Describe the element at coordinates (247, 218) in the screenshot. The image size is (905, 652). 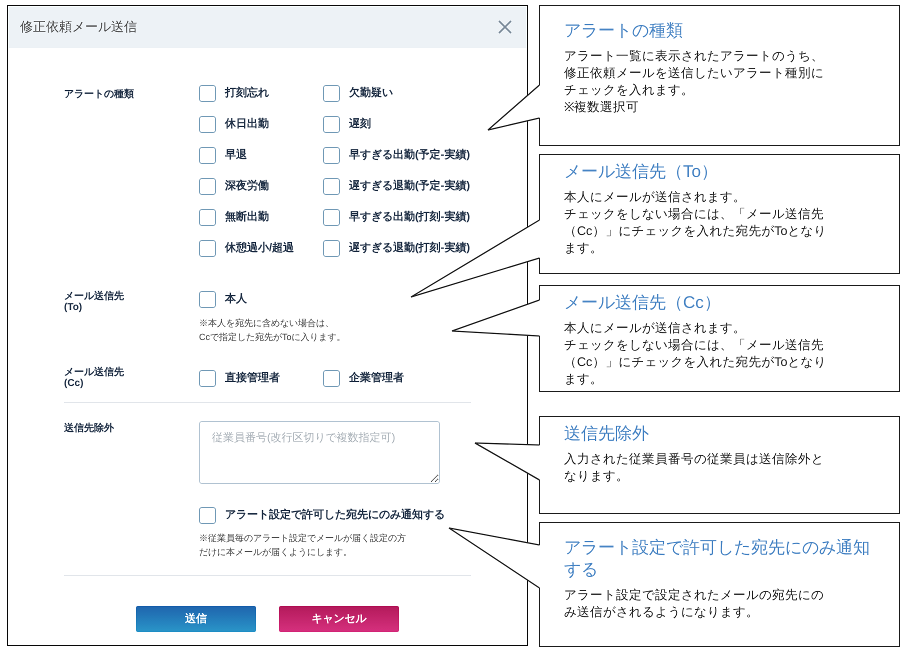
I see `checkbox-label: 無断出勤` at that location.